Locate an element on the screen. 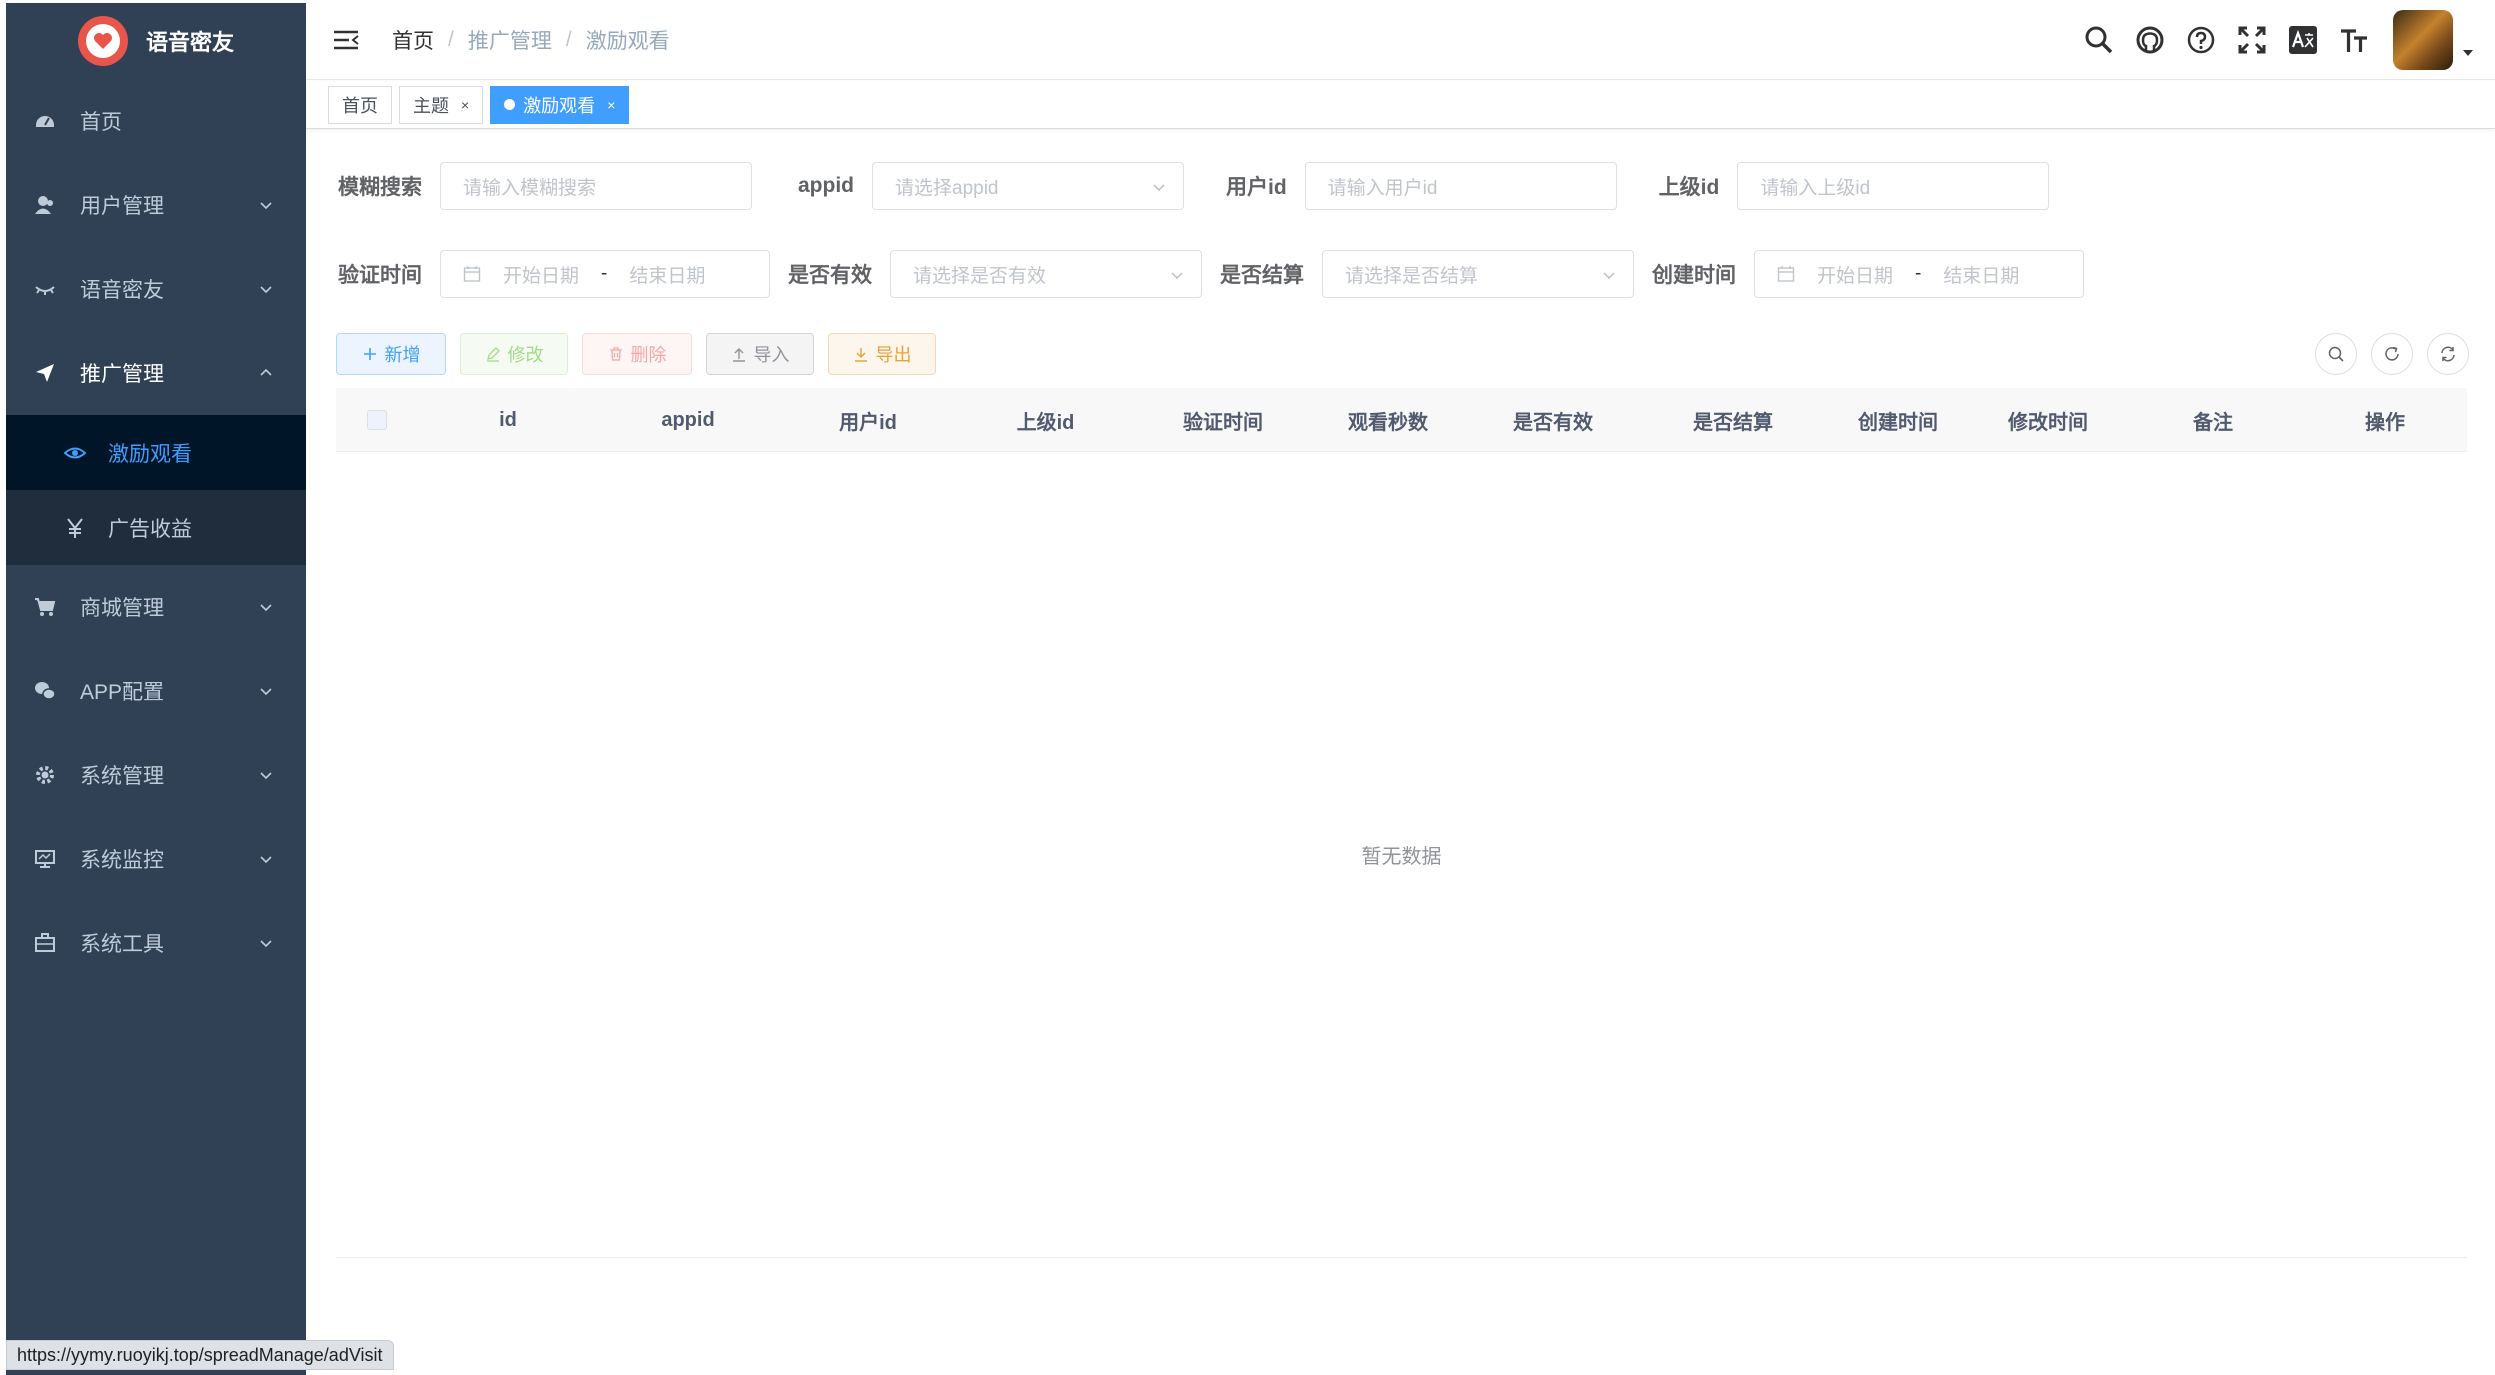  userid-input: 请输入用户id is located at coordinates (1460, 186).